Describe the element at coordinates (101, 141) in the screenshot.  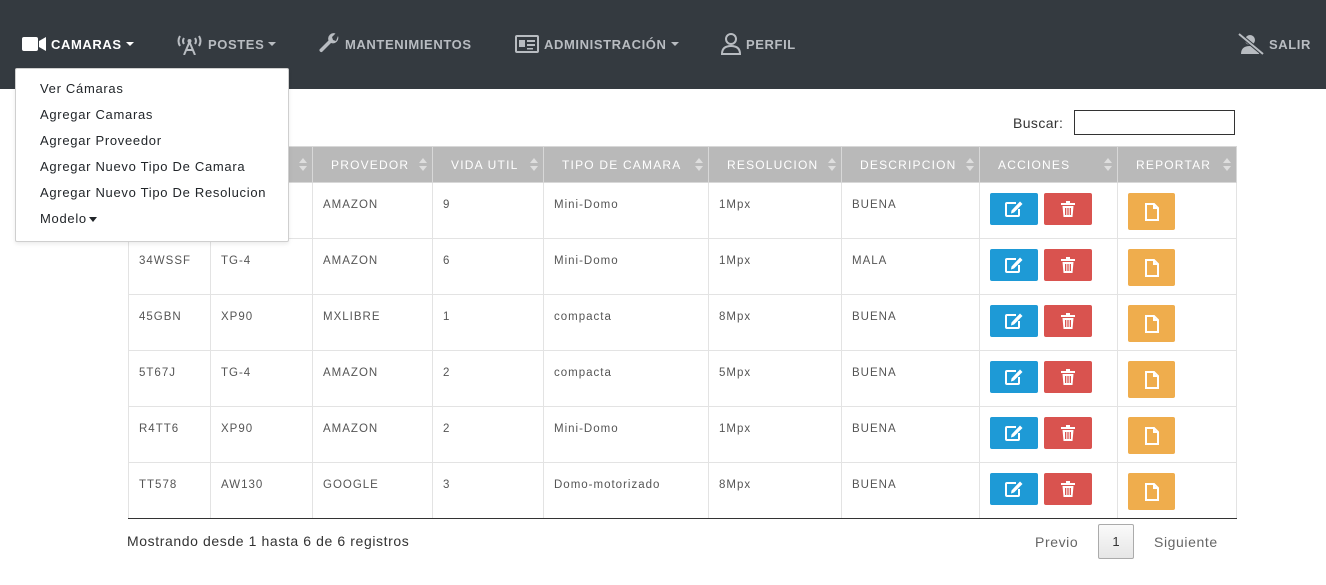
I see `menu-item-agregar-proveedor: Agregar Proveedor` at that location.